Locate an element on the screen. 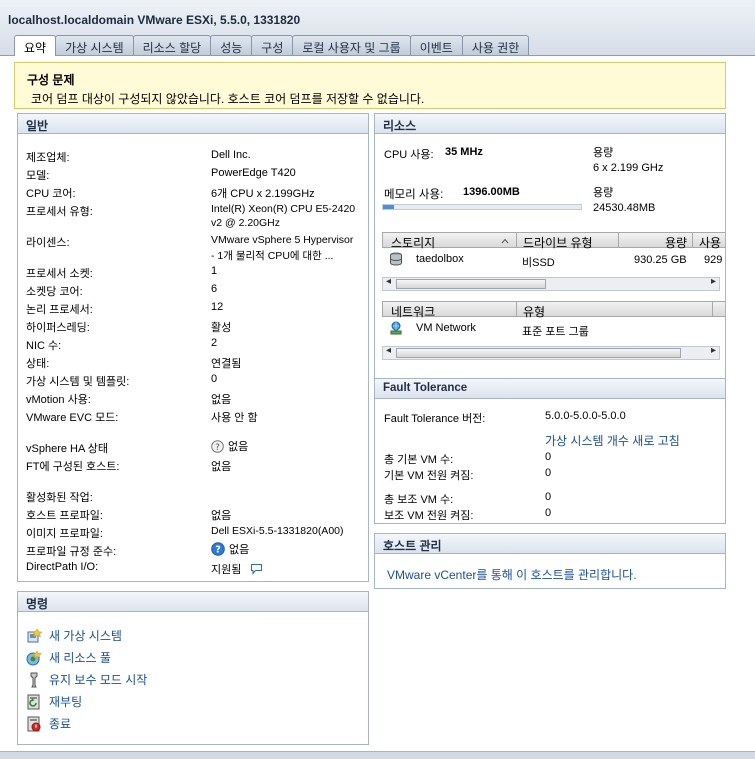 The image size is (755, 759). vmotion-value: 없음 is located at coordinates (221, 400).